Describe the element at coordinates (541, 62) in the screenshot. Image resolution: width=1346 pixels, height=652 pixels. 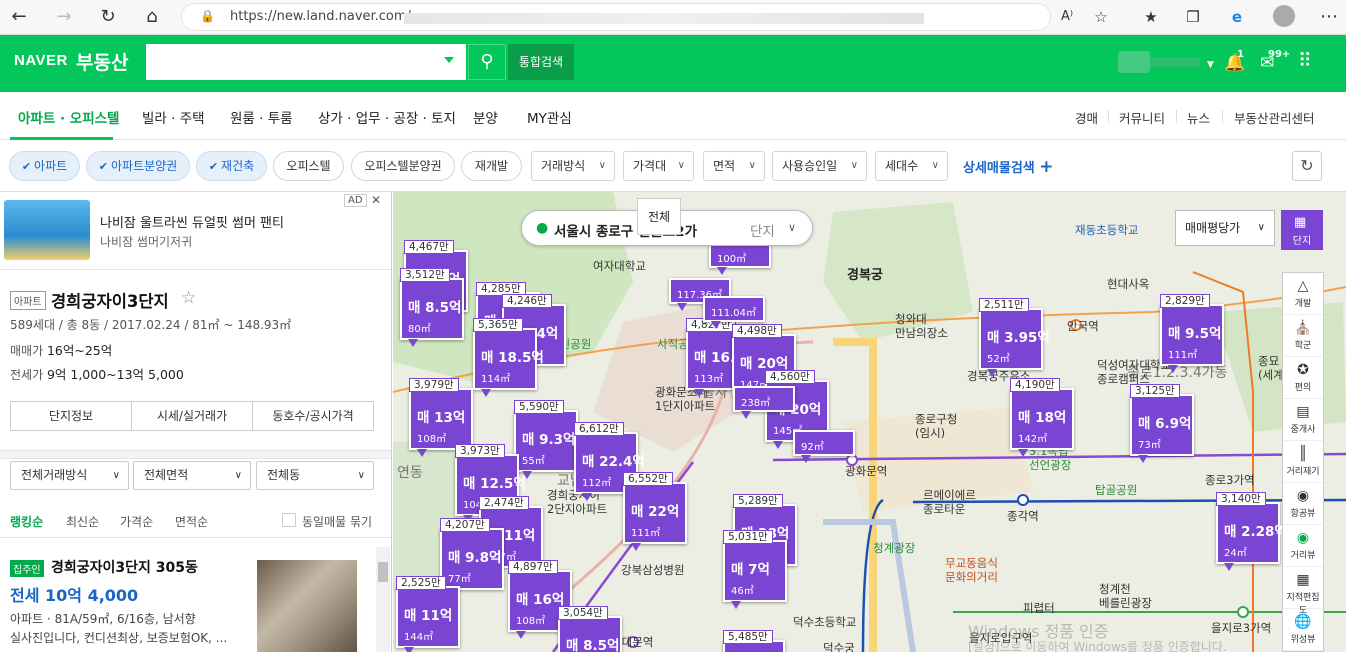
I see `integrated-search-button: 통합검색` at that location.